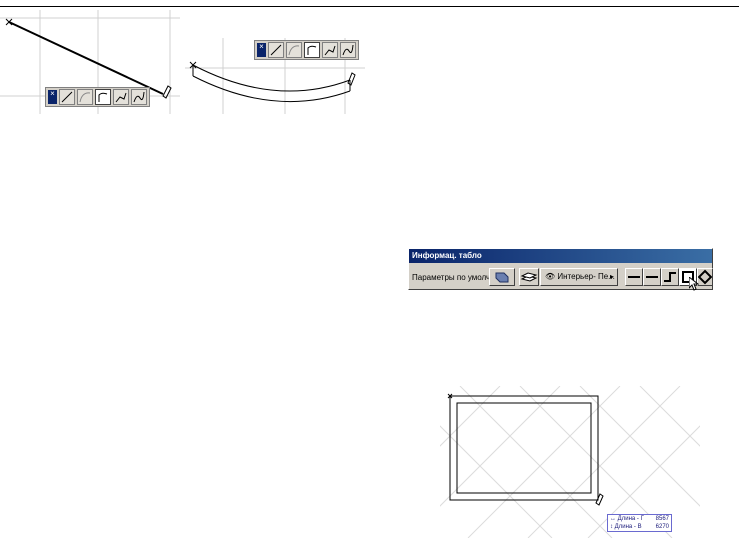  I want to click on arrow-pointer-icon, so click(694, 284).